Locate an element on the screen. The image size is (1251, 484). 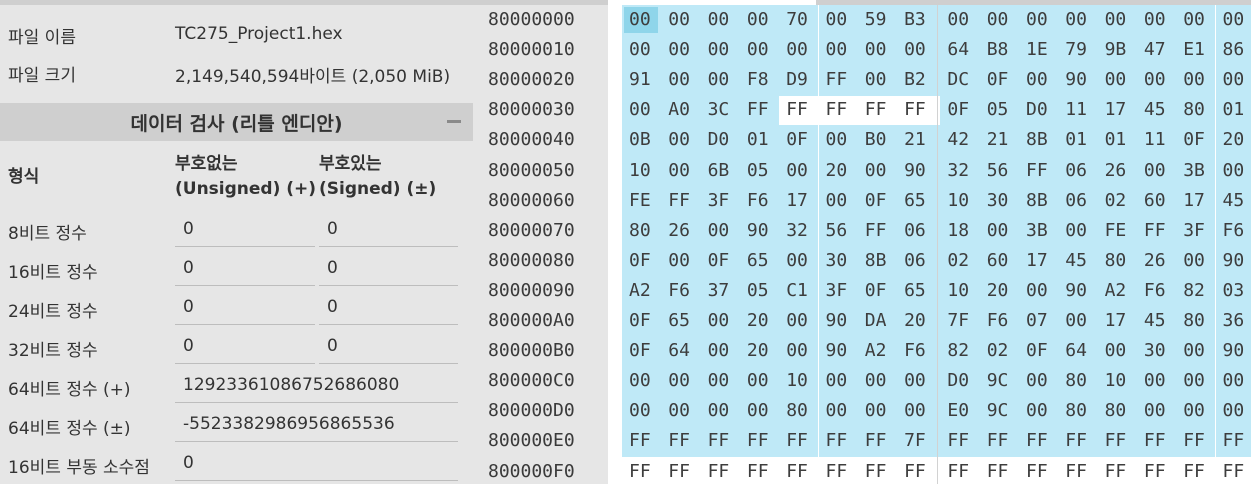
hex-byte: 3F is located at coordinates (1194, 230).